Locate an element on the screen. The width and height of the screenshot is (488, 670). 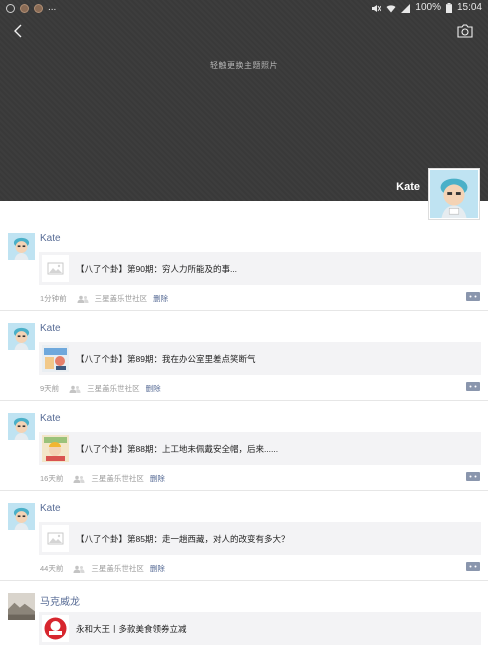
profile-avatar is located at coordinates (454, 194).